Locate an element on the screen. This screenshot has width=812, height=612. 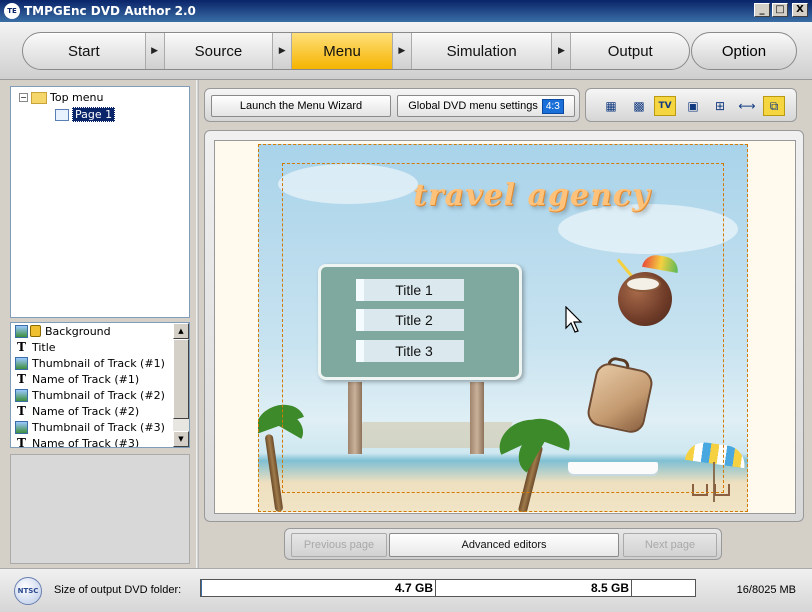
palm-tree-left is located at coordinates (274, 472).